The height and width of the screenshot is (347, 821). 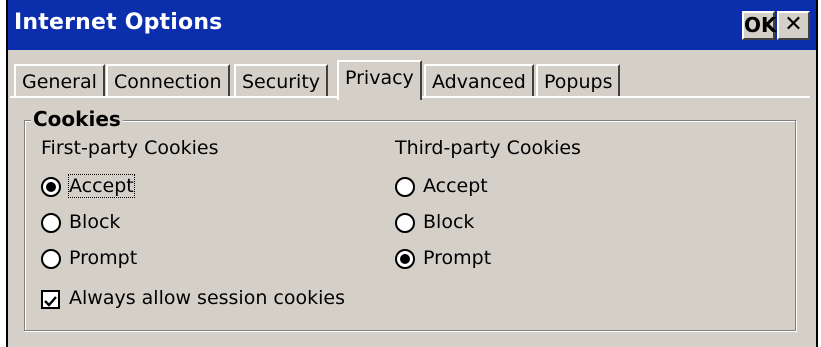 I want to click on cookies-group-title: Cookies, so click(x=77, y=119).